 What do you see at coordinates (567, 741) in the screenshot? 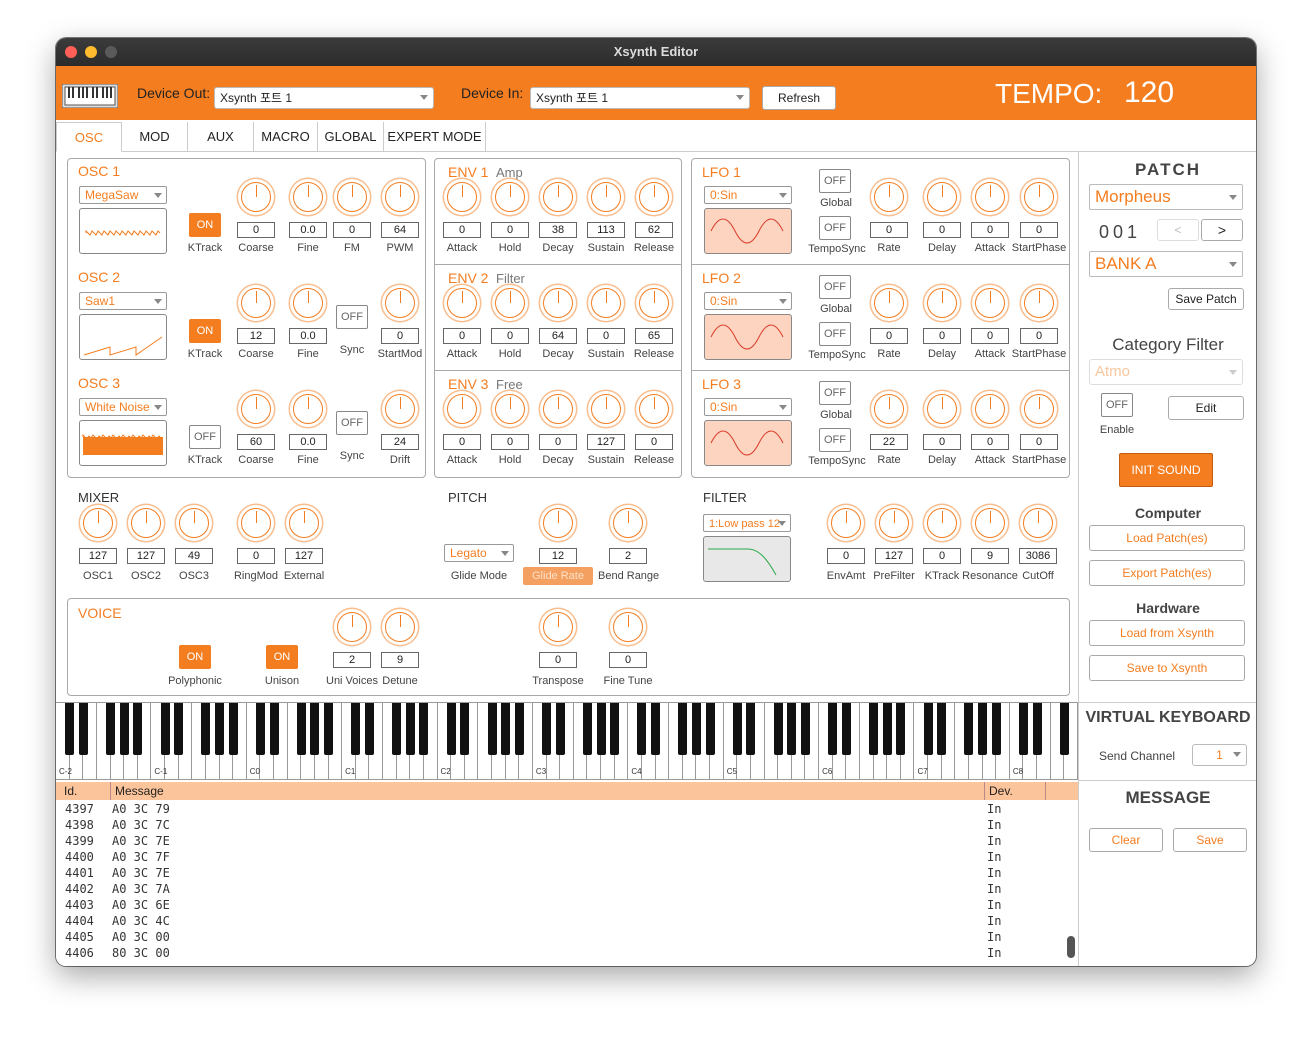
I see `virtual-keyboard: C-2 C-1 C0 C1 C2 C3 C4 C5 C6 C7 C8` at bounding box center [567, 741].